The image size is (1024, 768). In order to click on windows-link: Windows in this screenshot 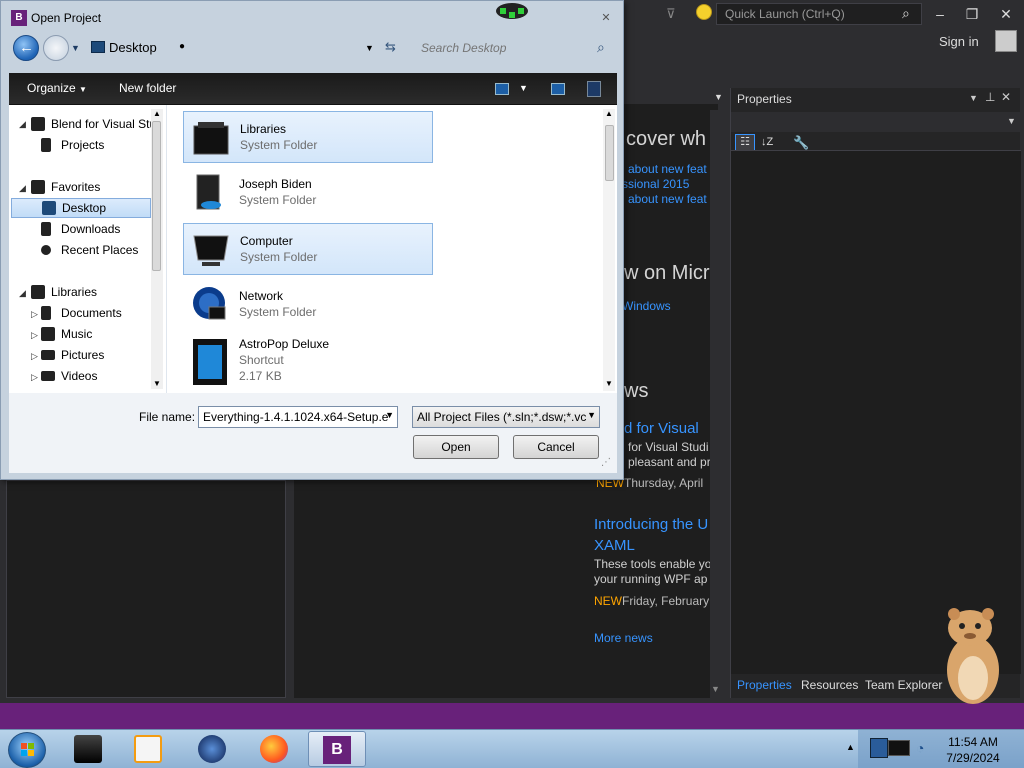, I will do `click(646, 306)`.